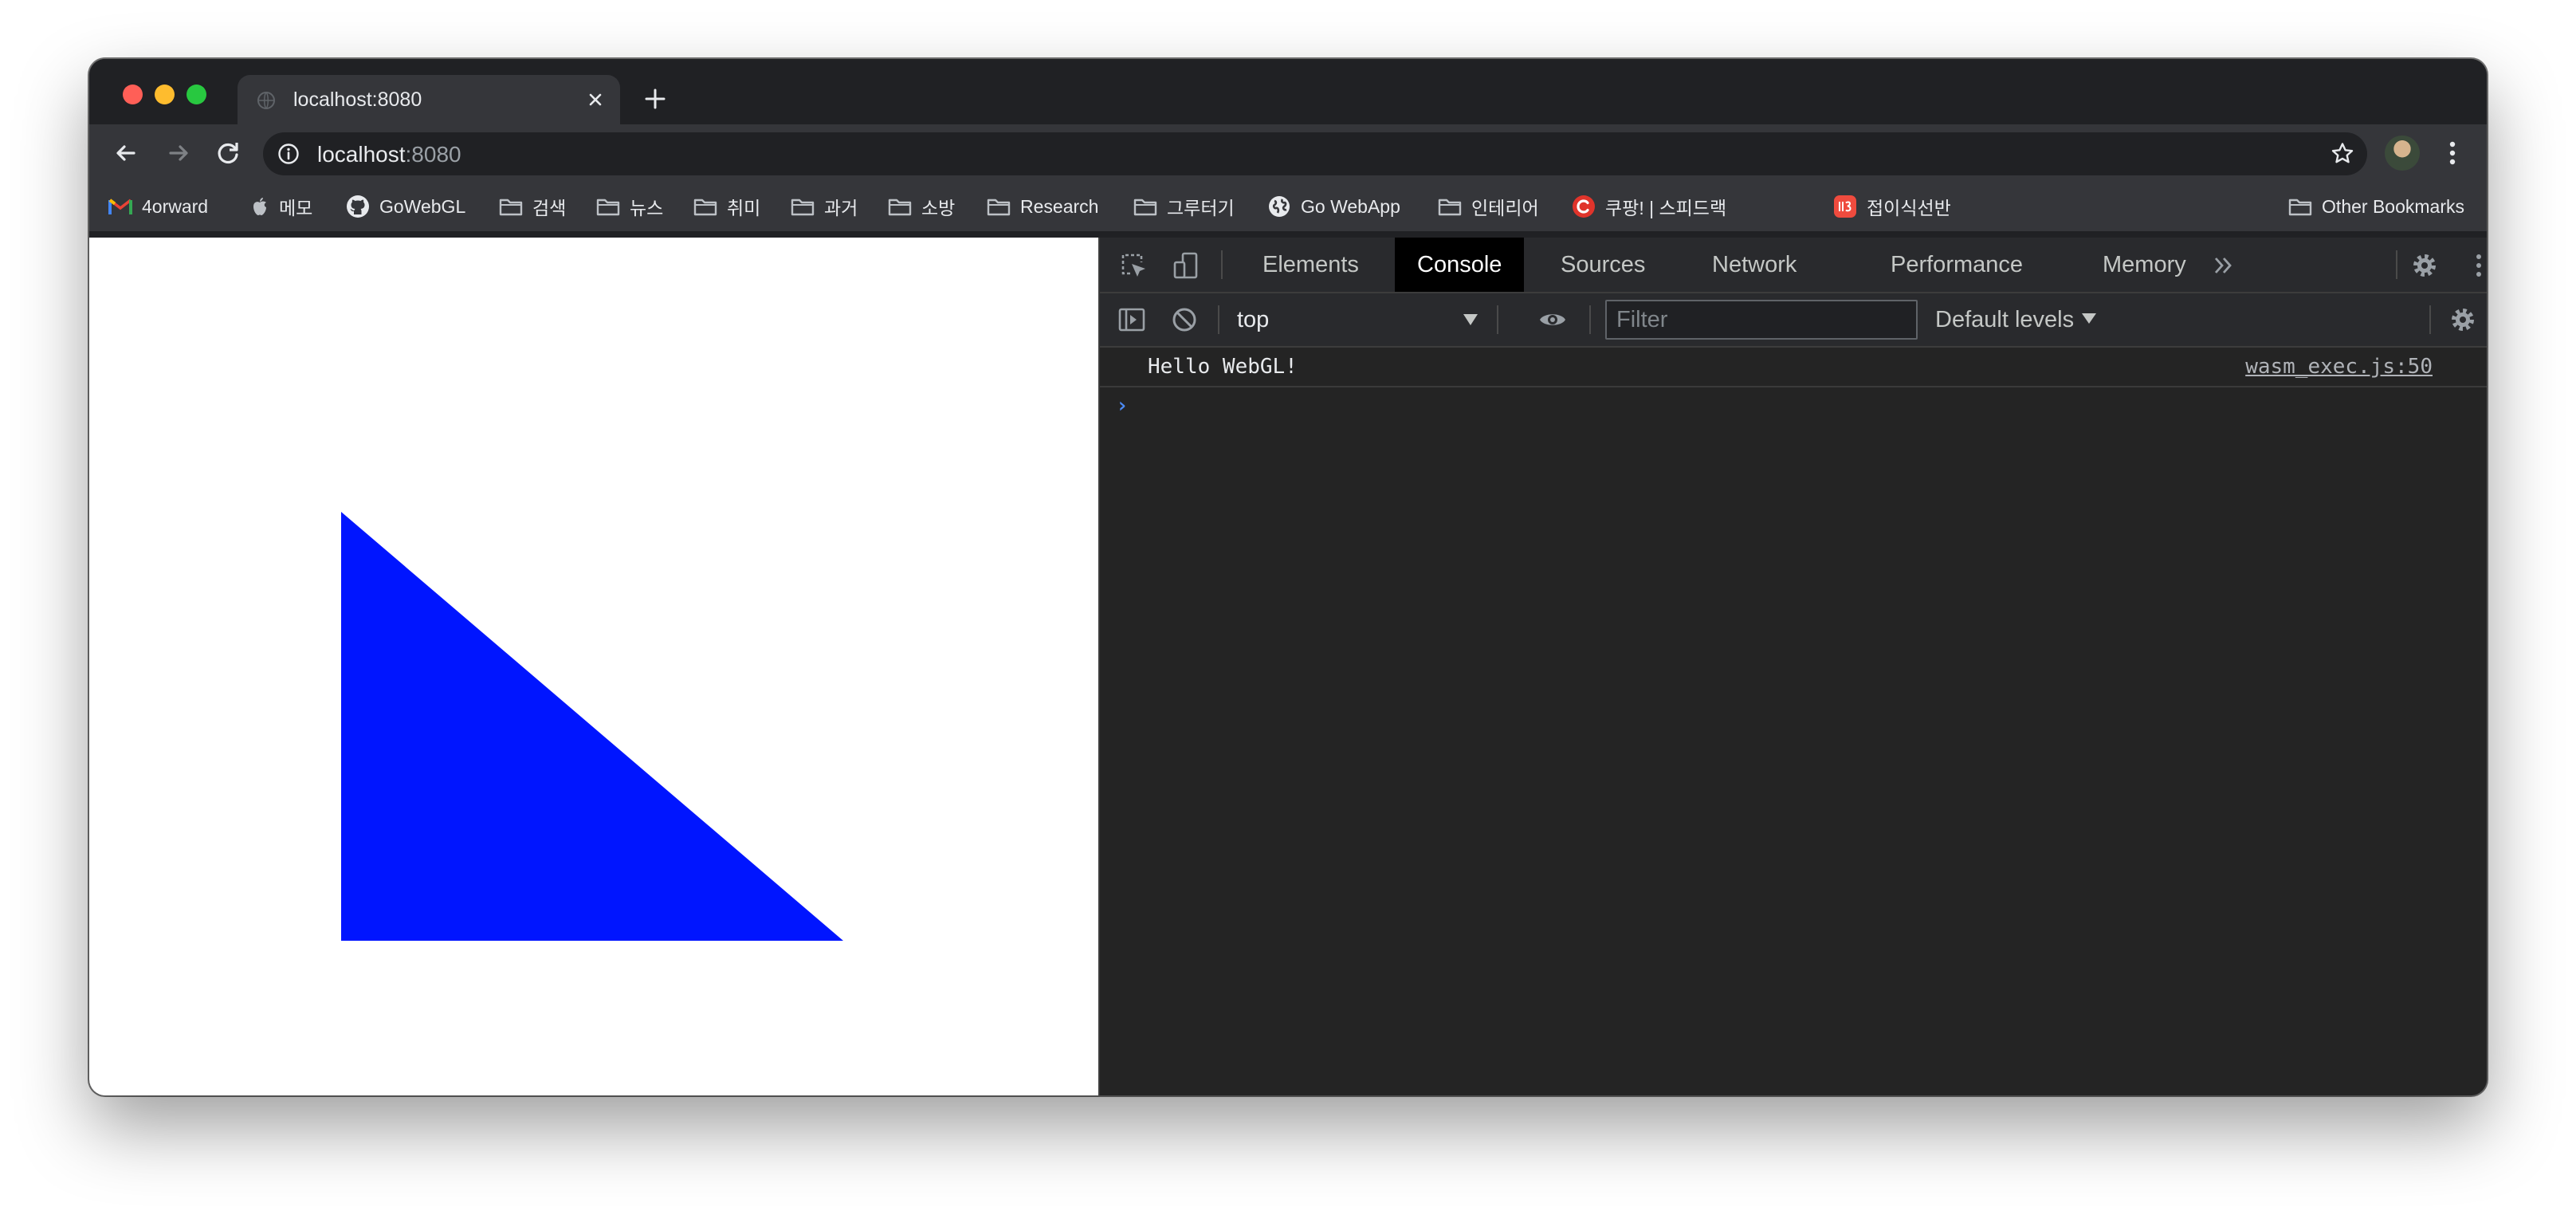 Image resolution: width=2576 pixels, height=1215 pixels. Describe the element at coordinates (938, 208) in the screenshot. I see `bookmark-label: 소방` at that location.